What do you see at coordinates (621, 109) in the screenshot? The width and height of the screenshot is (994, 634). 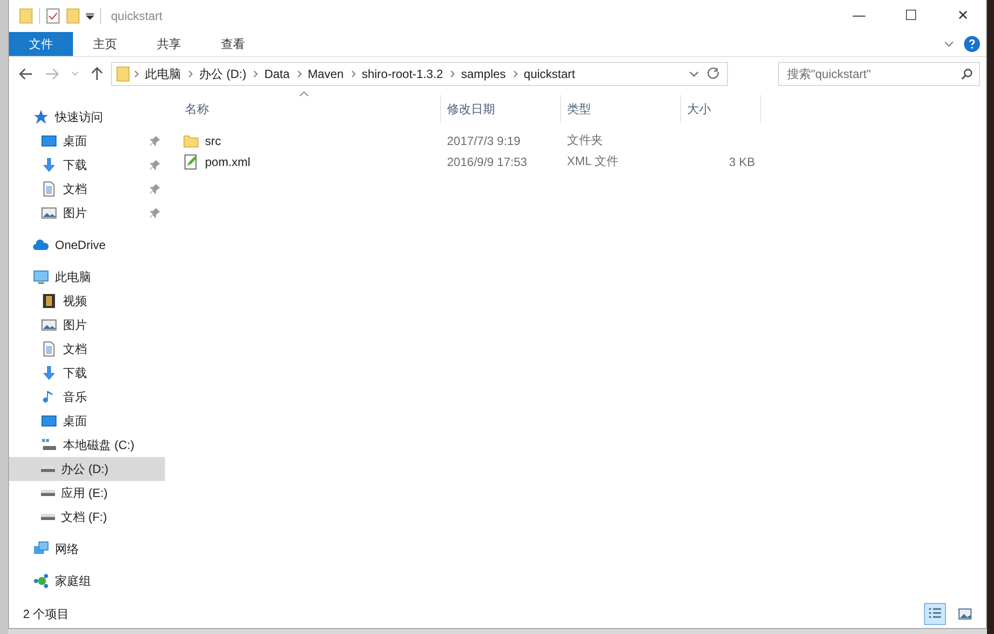 I see `column-header: 类型` at bounding box center [621, 109].